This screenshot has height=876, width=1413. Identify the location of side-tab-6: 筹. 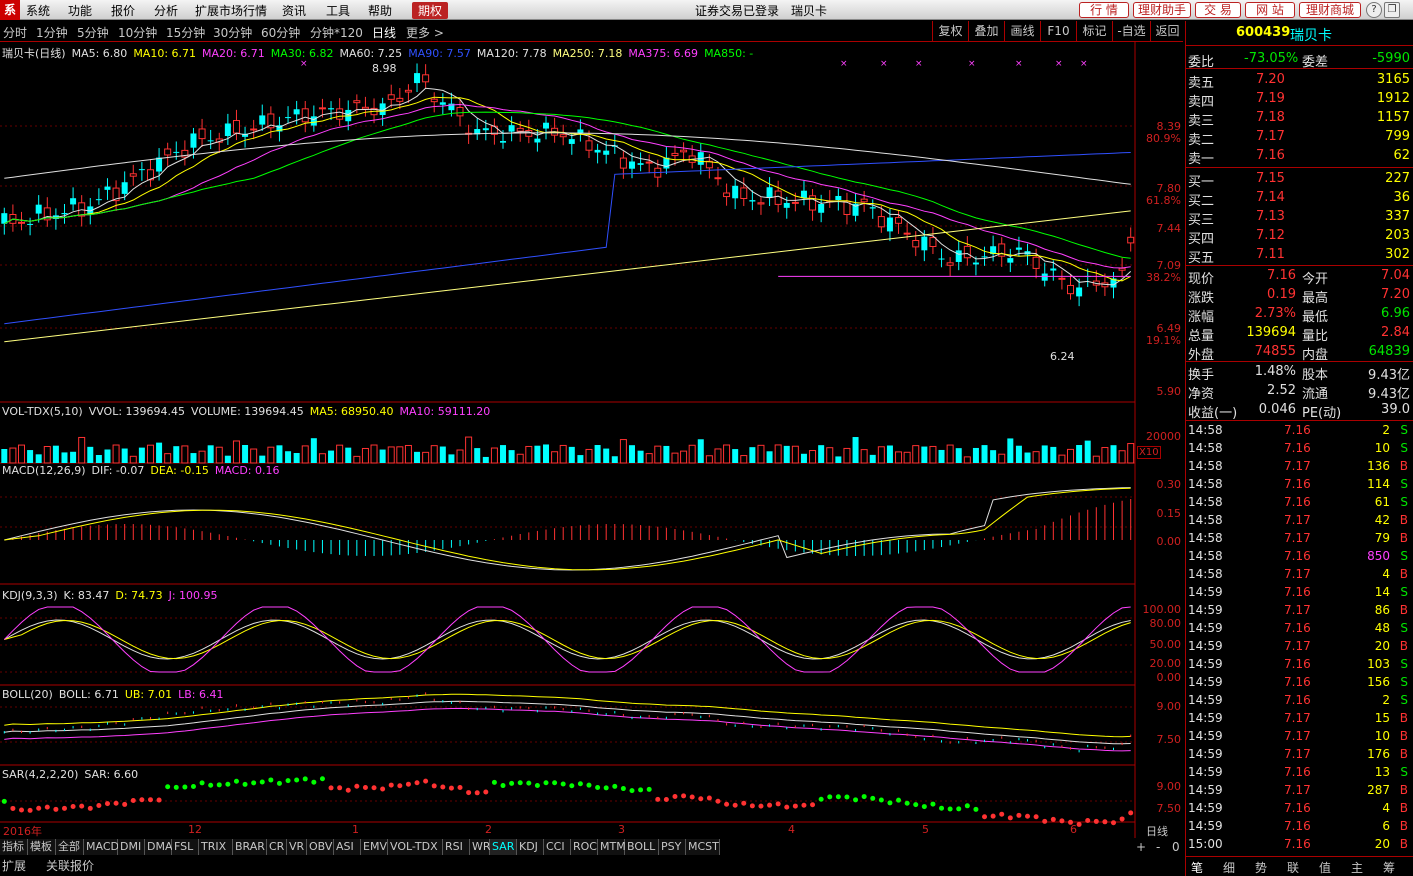
(1389, 867).